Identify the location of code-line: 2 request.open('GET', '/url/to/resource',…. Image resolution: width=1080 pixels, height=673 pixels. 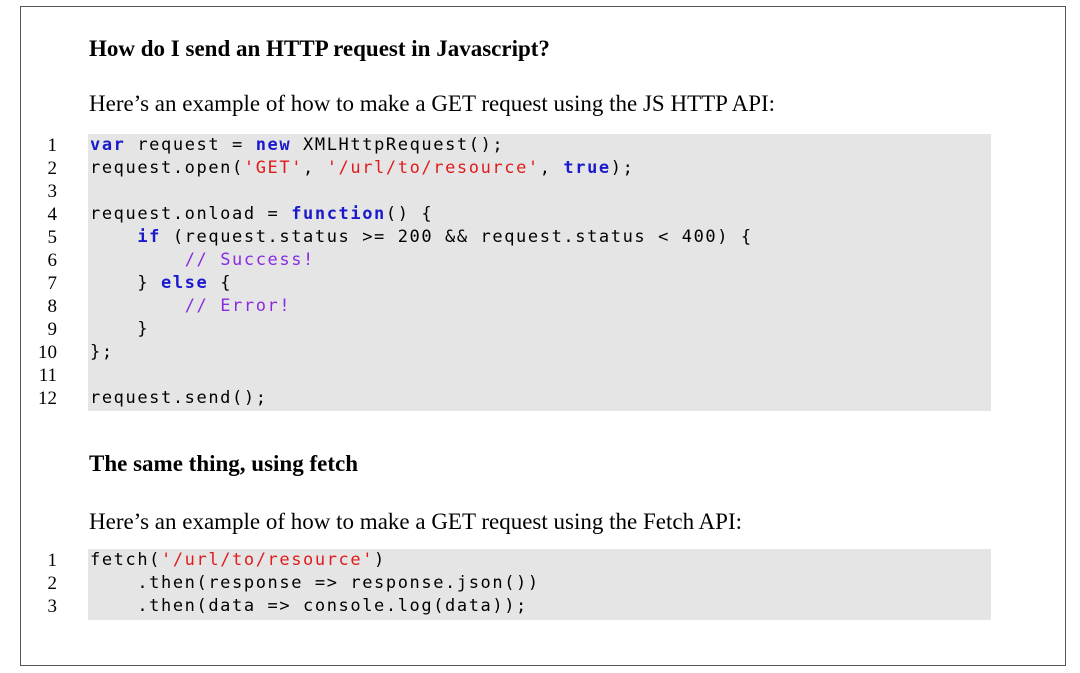
(519, 168).